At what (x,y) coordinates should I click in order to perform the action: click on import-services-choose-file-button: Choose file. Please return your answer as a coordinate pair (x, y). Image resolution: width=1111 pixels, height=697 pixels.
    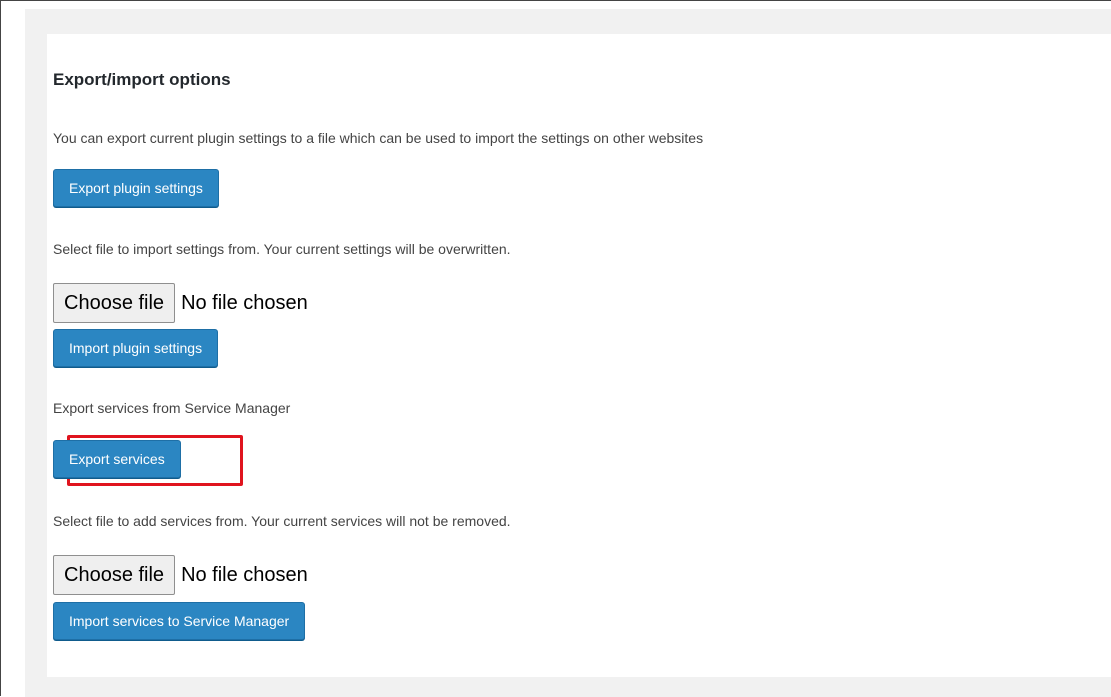
    Looking at the image, I should click on (114, 575).